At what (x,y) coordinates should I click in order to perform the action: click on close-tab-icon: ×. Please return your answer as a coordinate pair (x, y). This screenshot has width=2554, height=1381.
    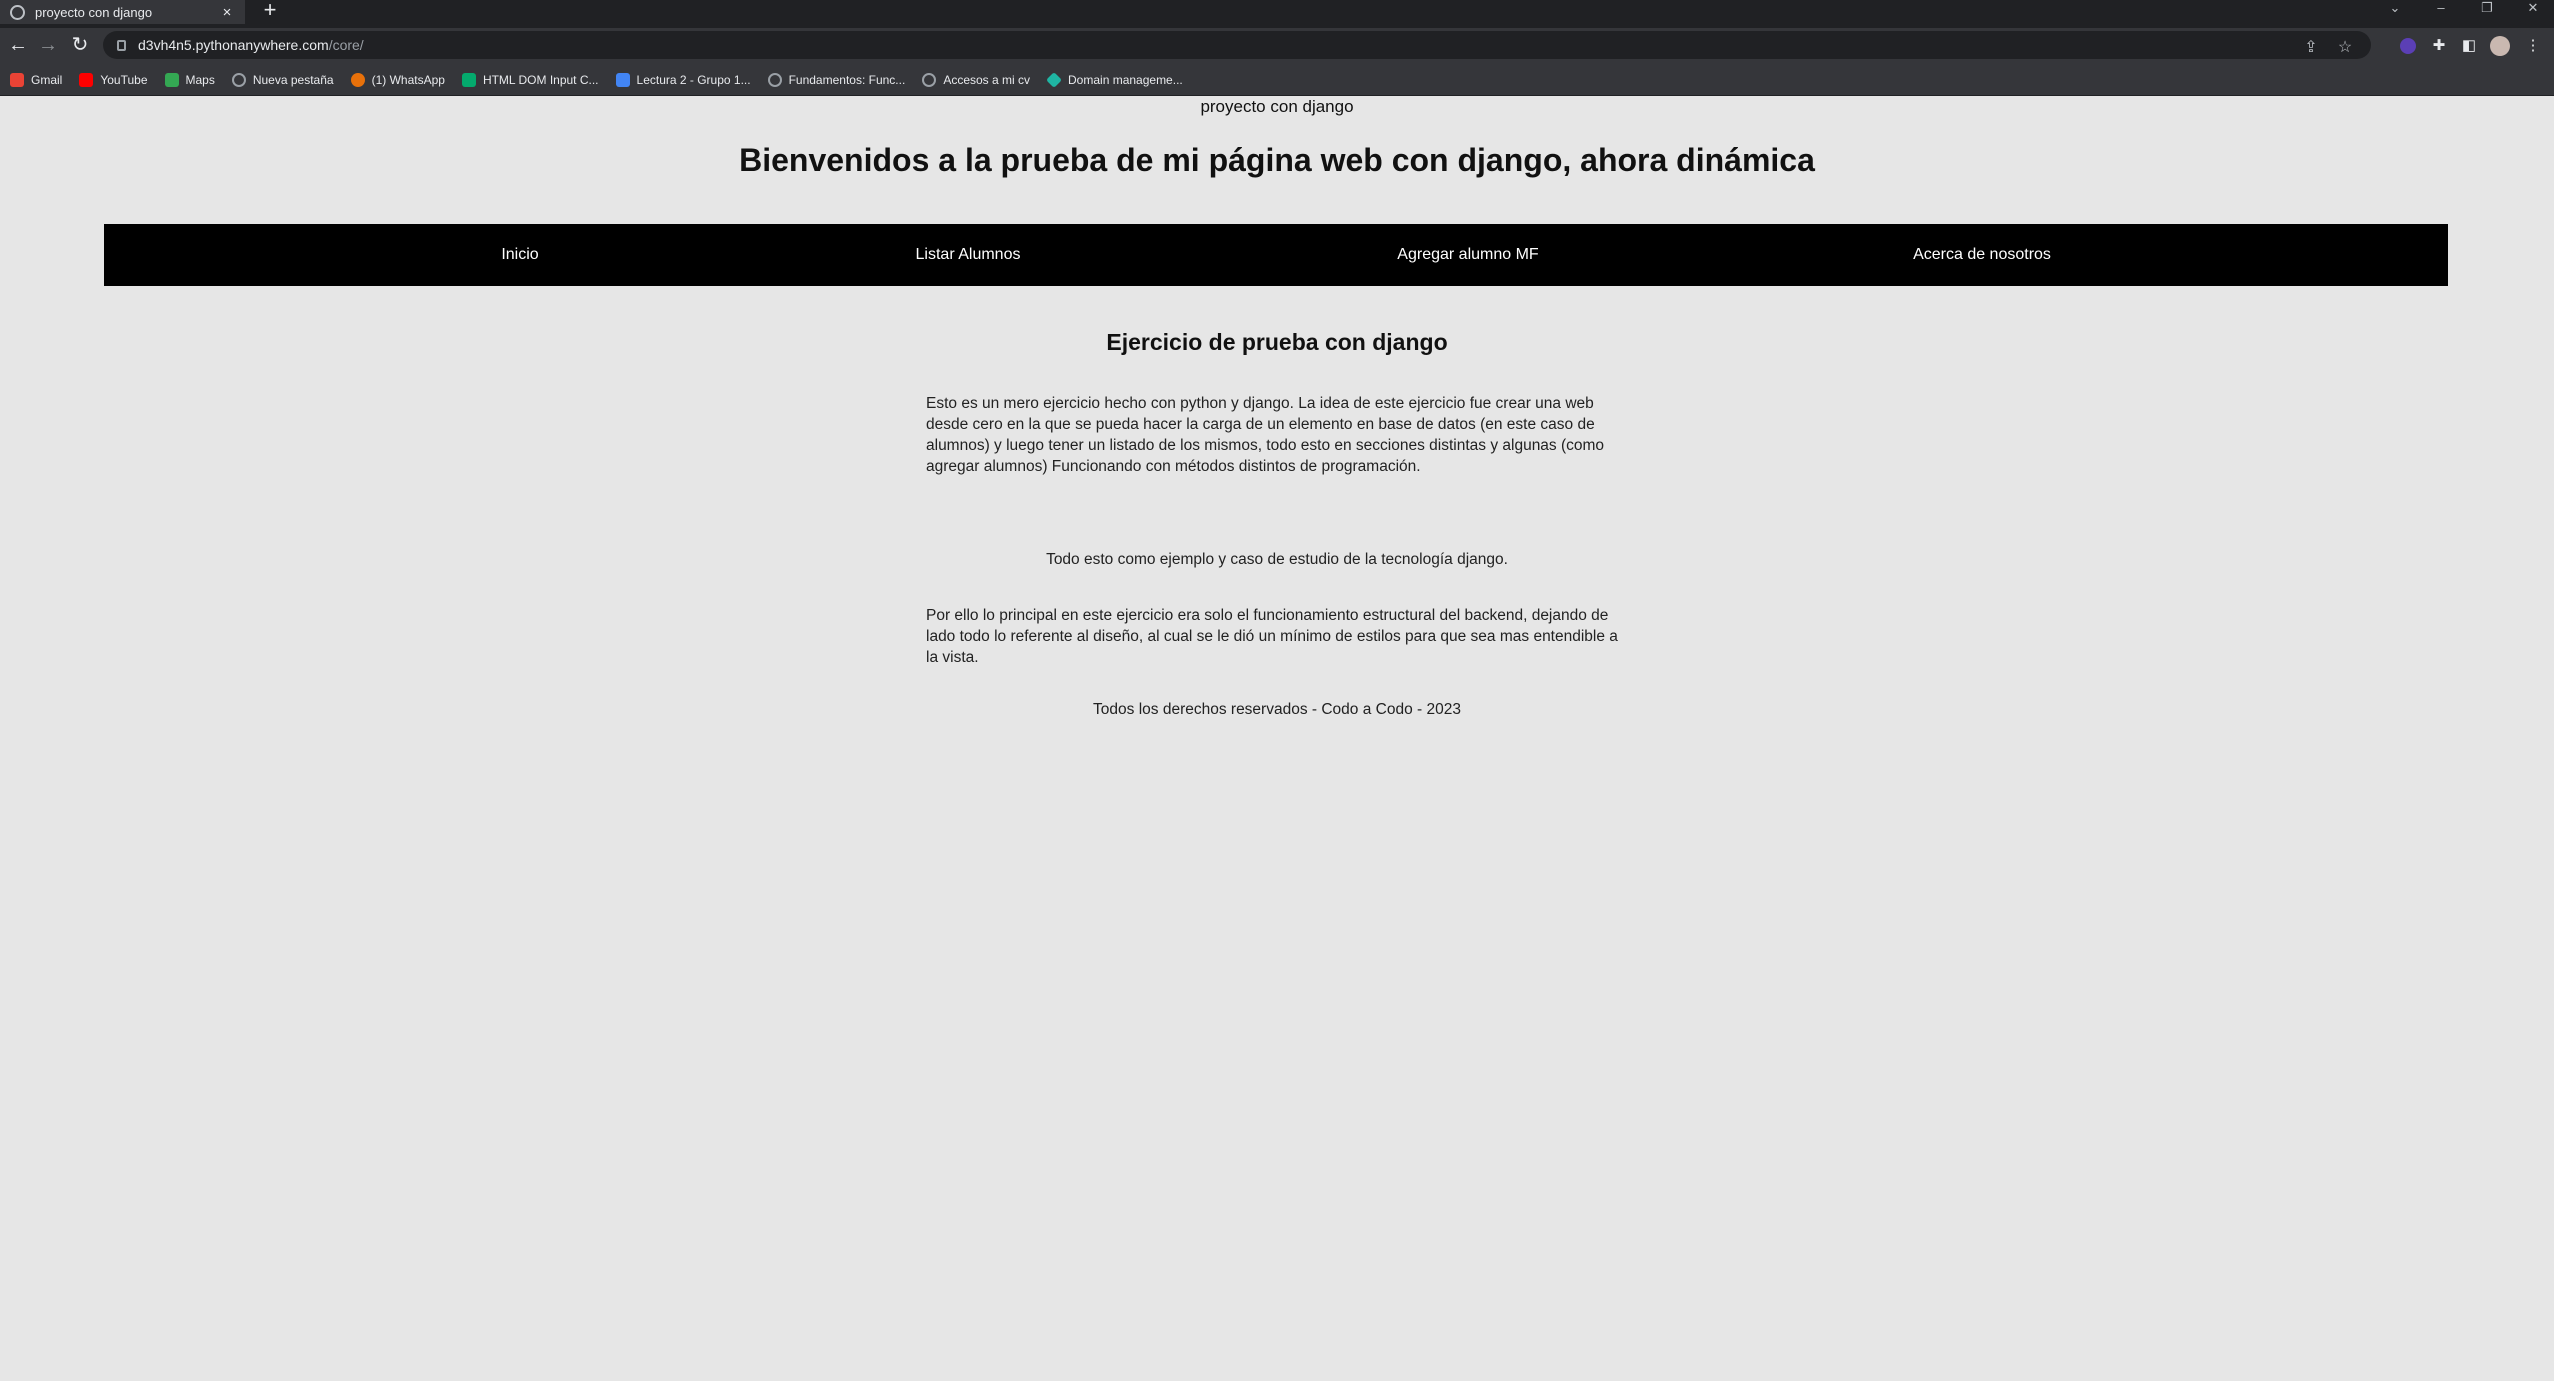
    Looking at the image, I should click on (227, 12).